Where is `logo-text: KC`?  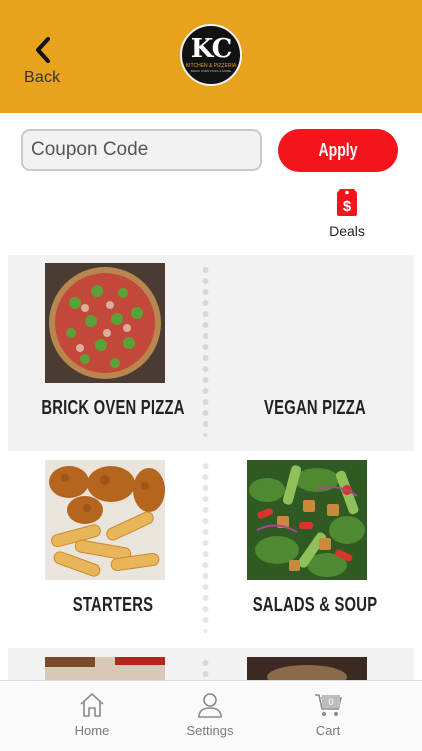
logo-text: KC is located at coordinates (211, 49).